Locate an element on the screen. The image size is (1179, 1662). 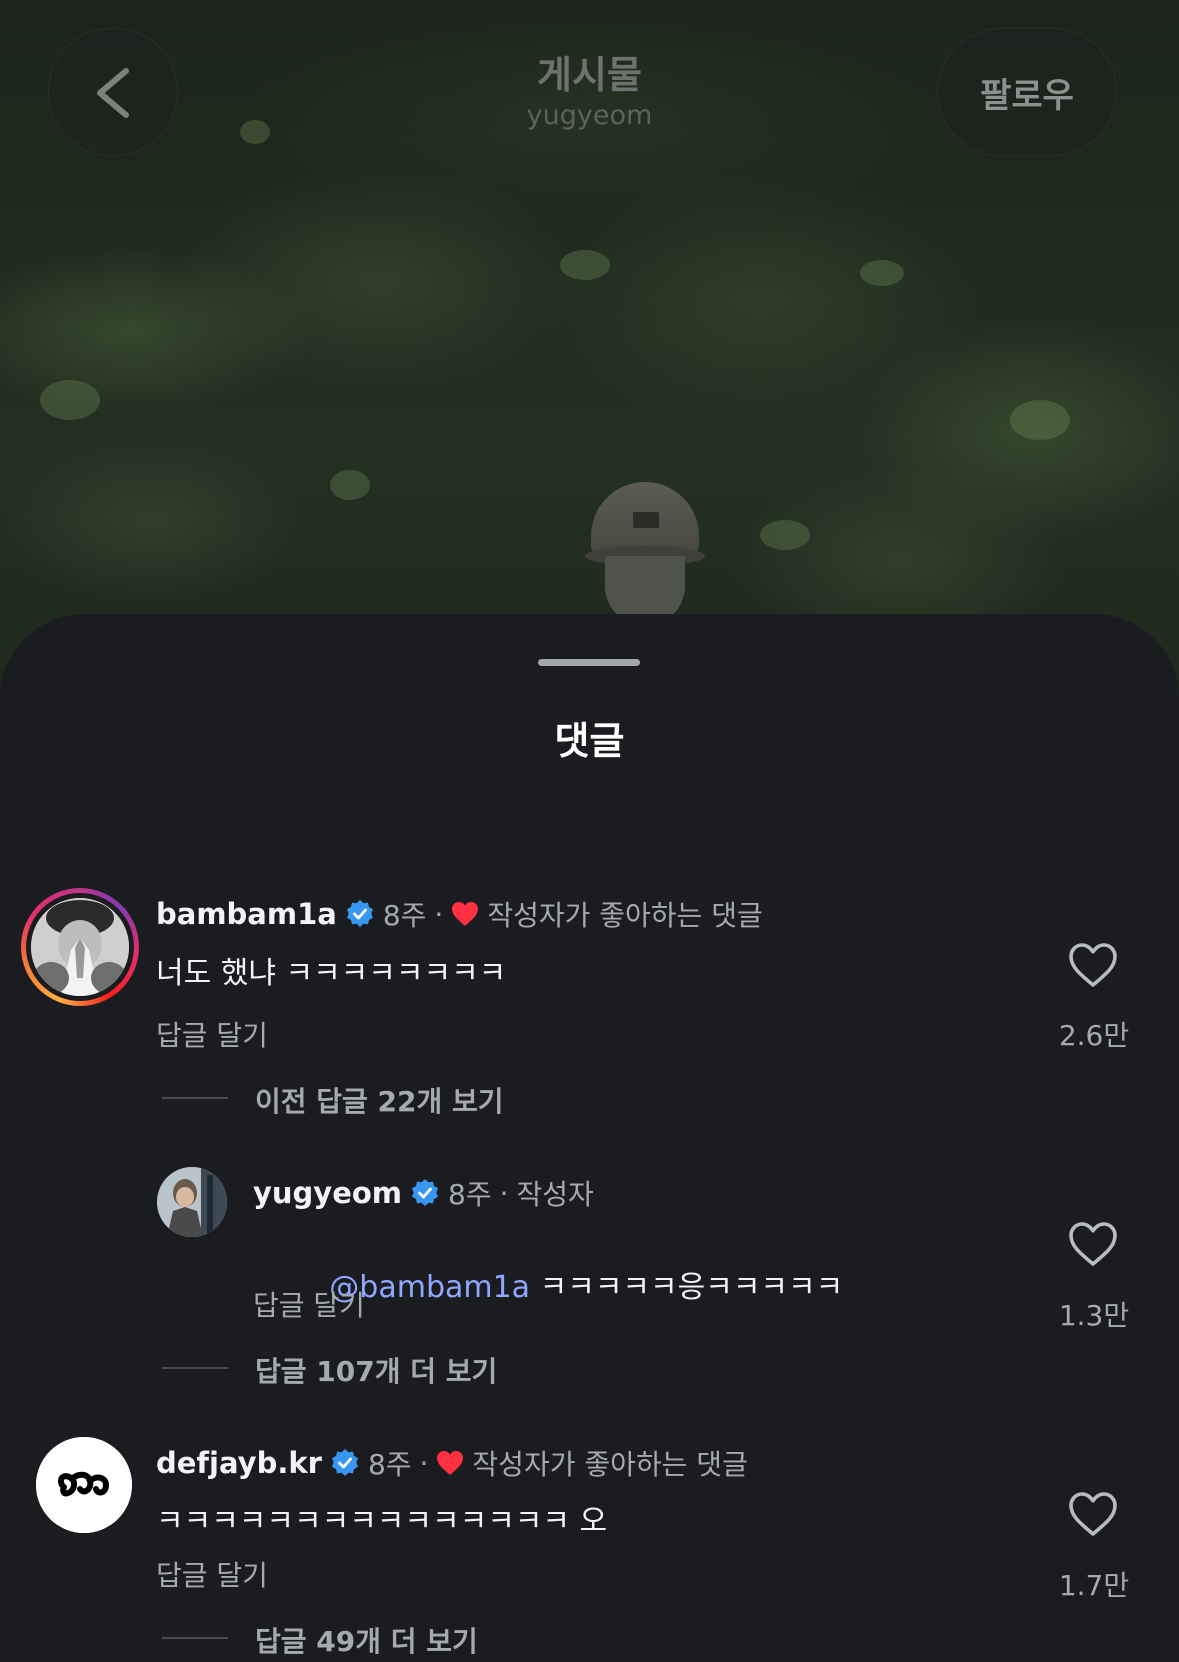
brand-logo-icon is located at coordinates (84, 1485).